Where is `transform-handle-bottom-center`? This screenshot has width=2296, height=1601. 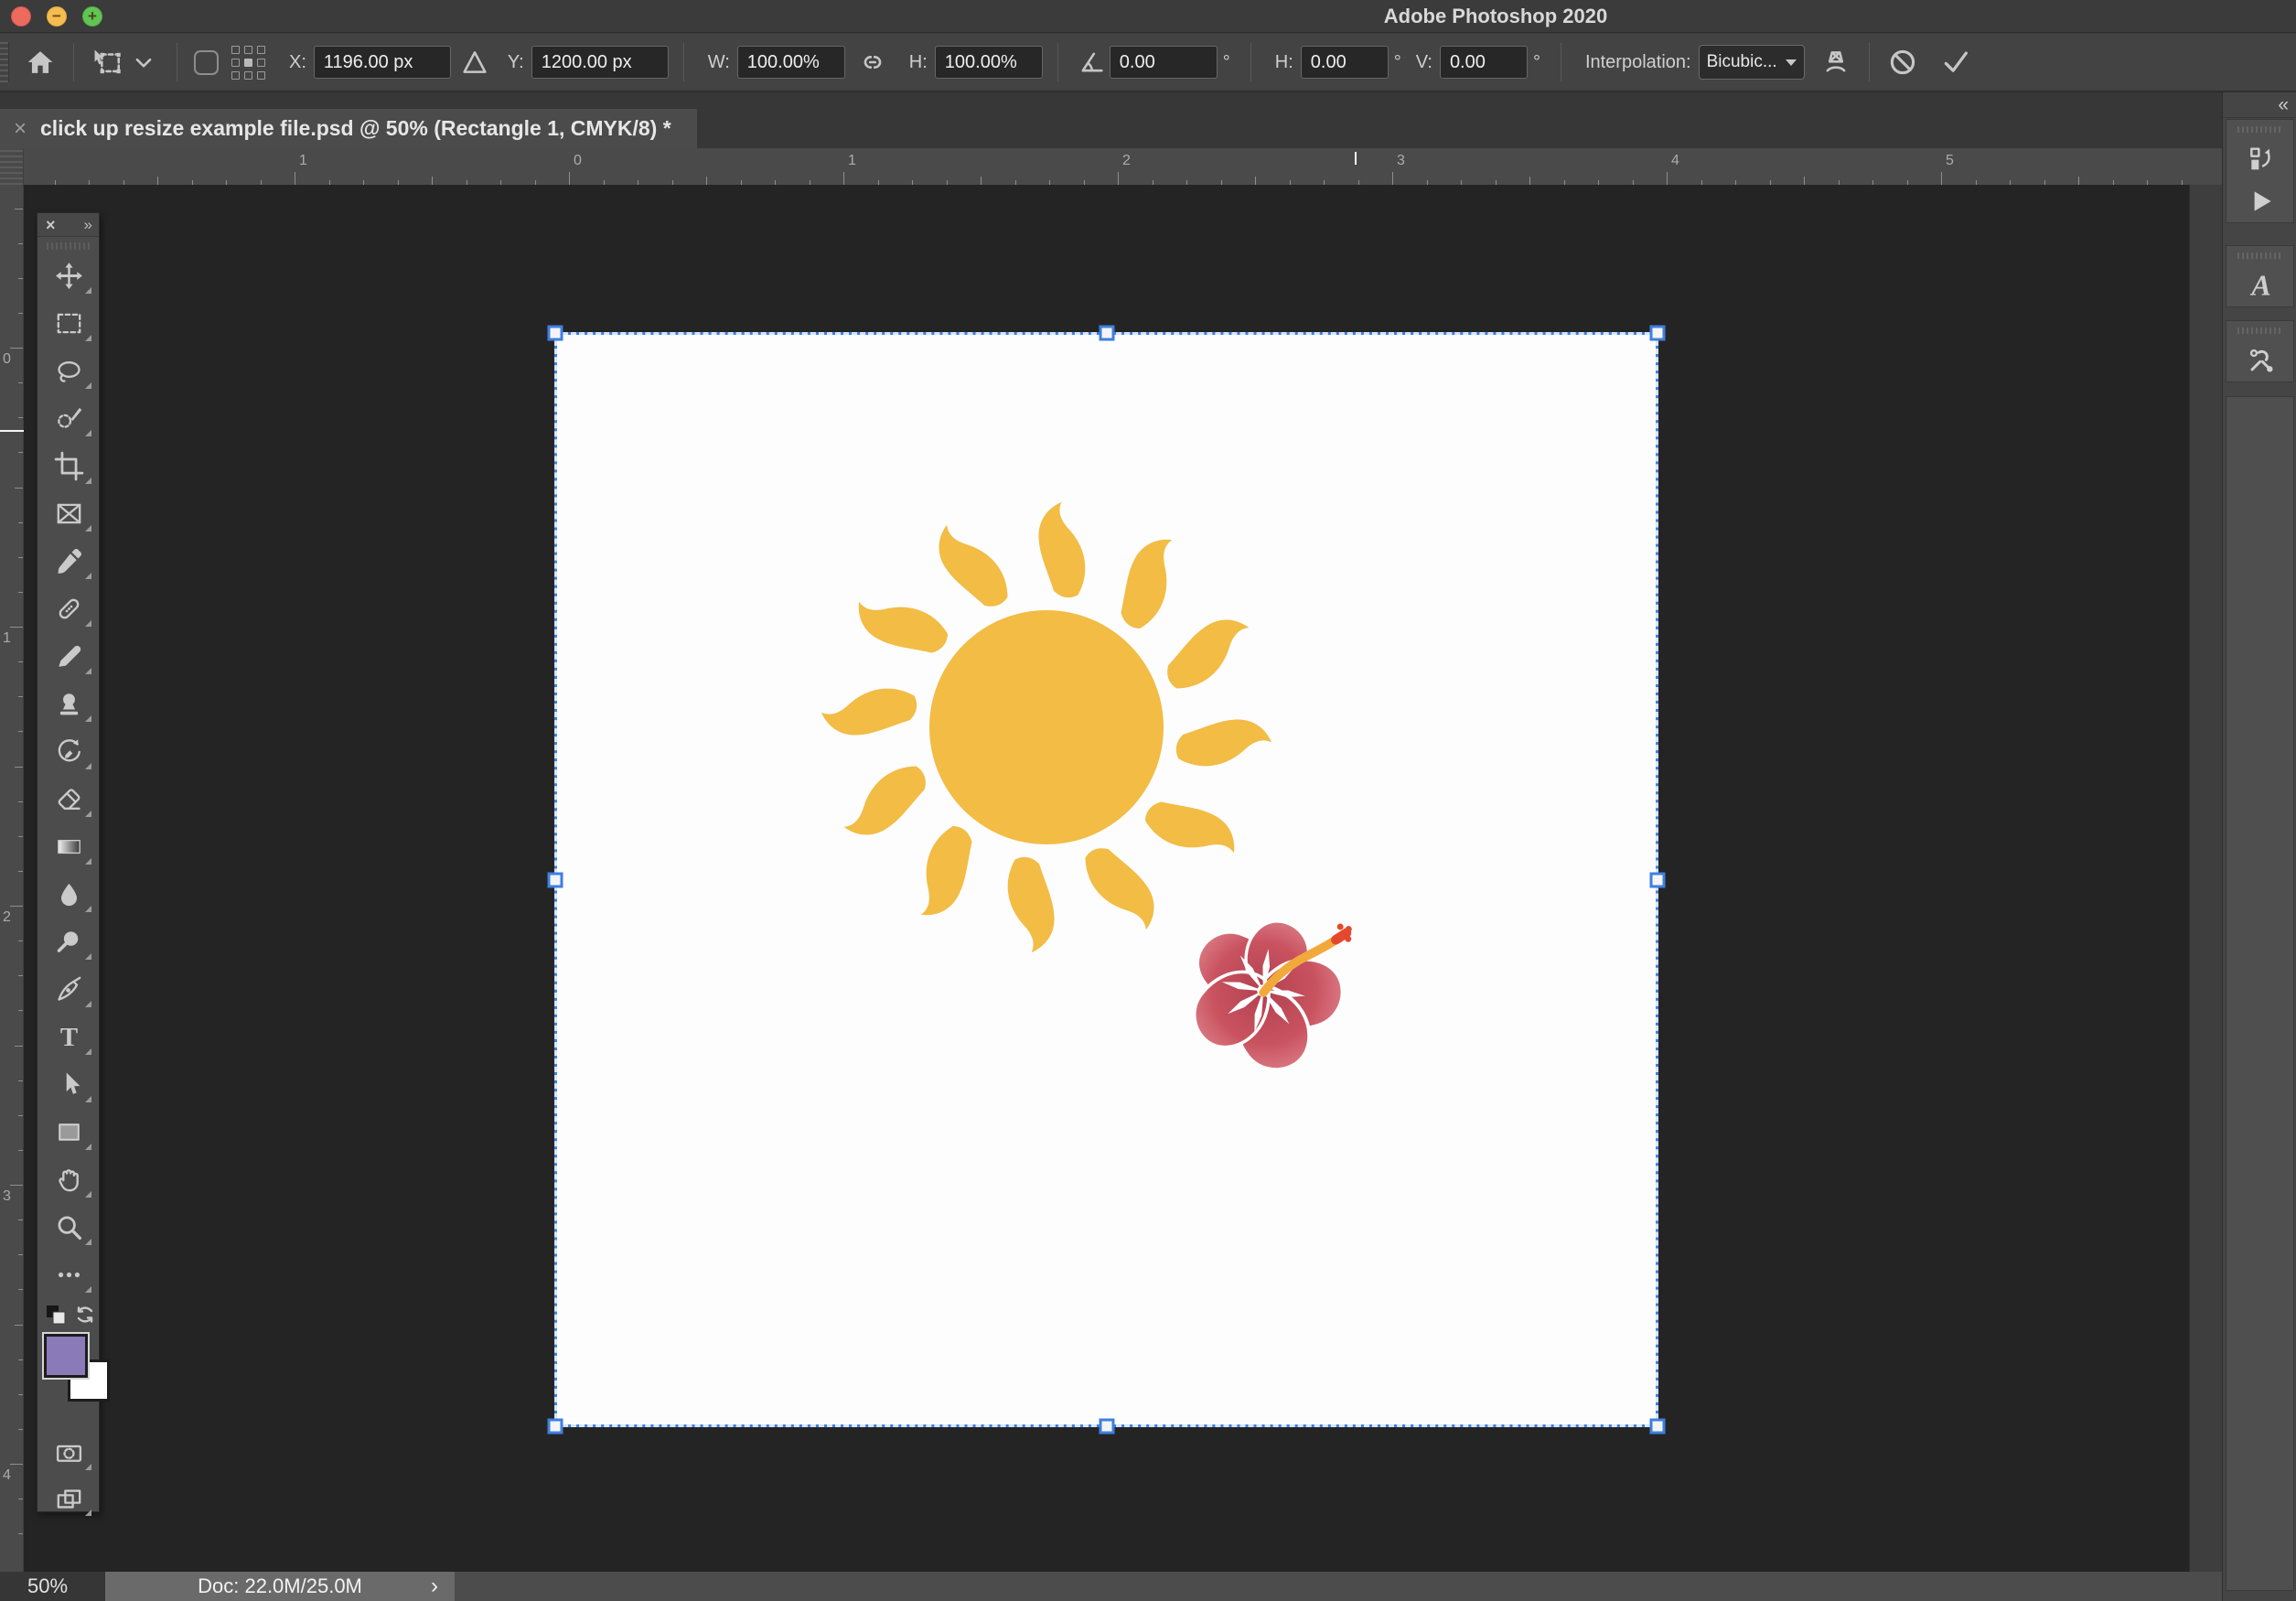
transform-handle-bottom-center is located at coordinates (1106, 1426).